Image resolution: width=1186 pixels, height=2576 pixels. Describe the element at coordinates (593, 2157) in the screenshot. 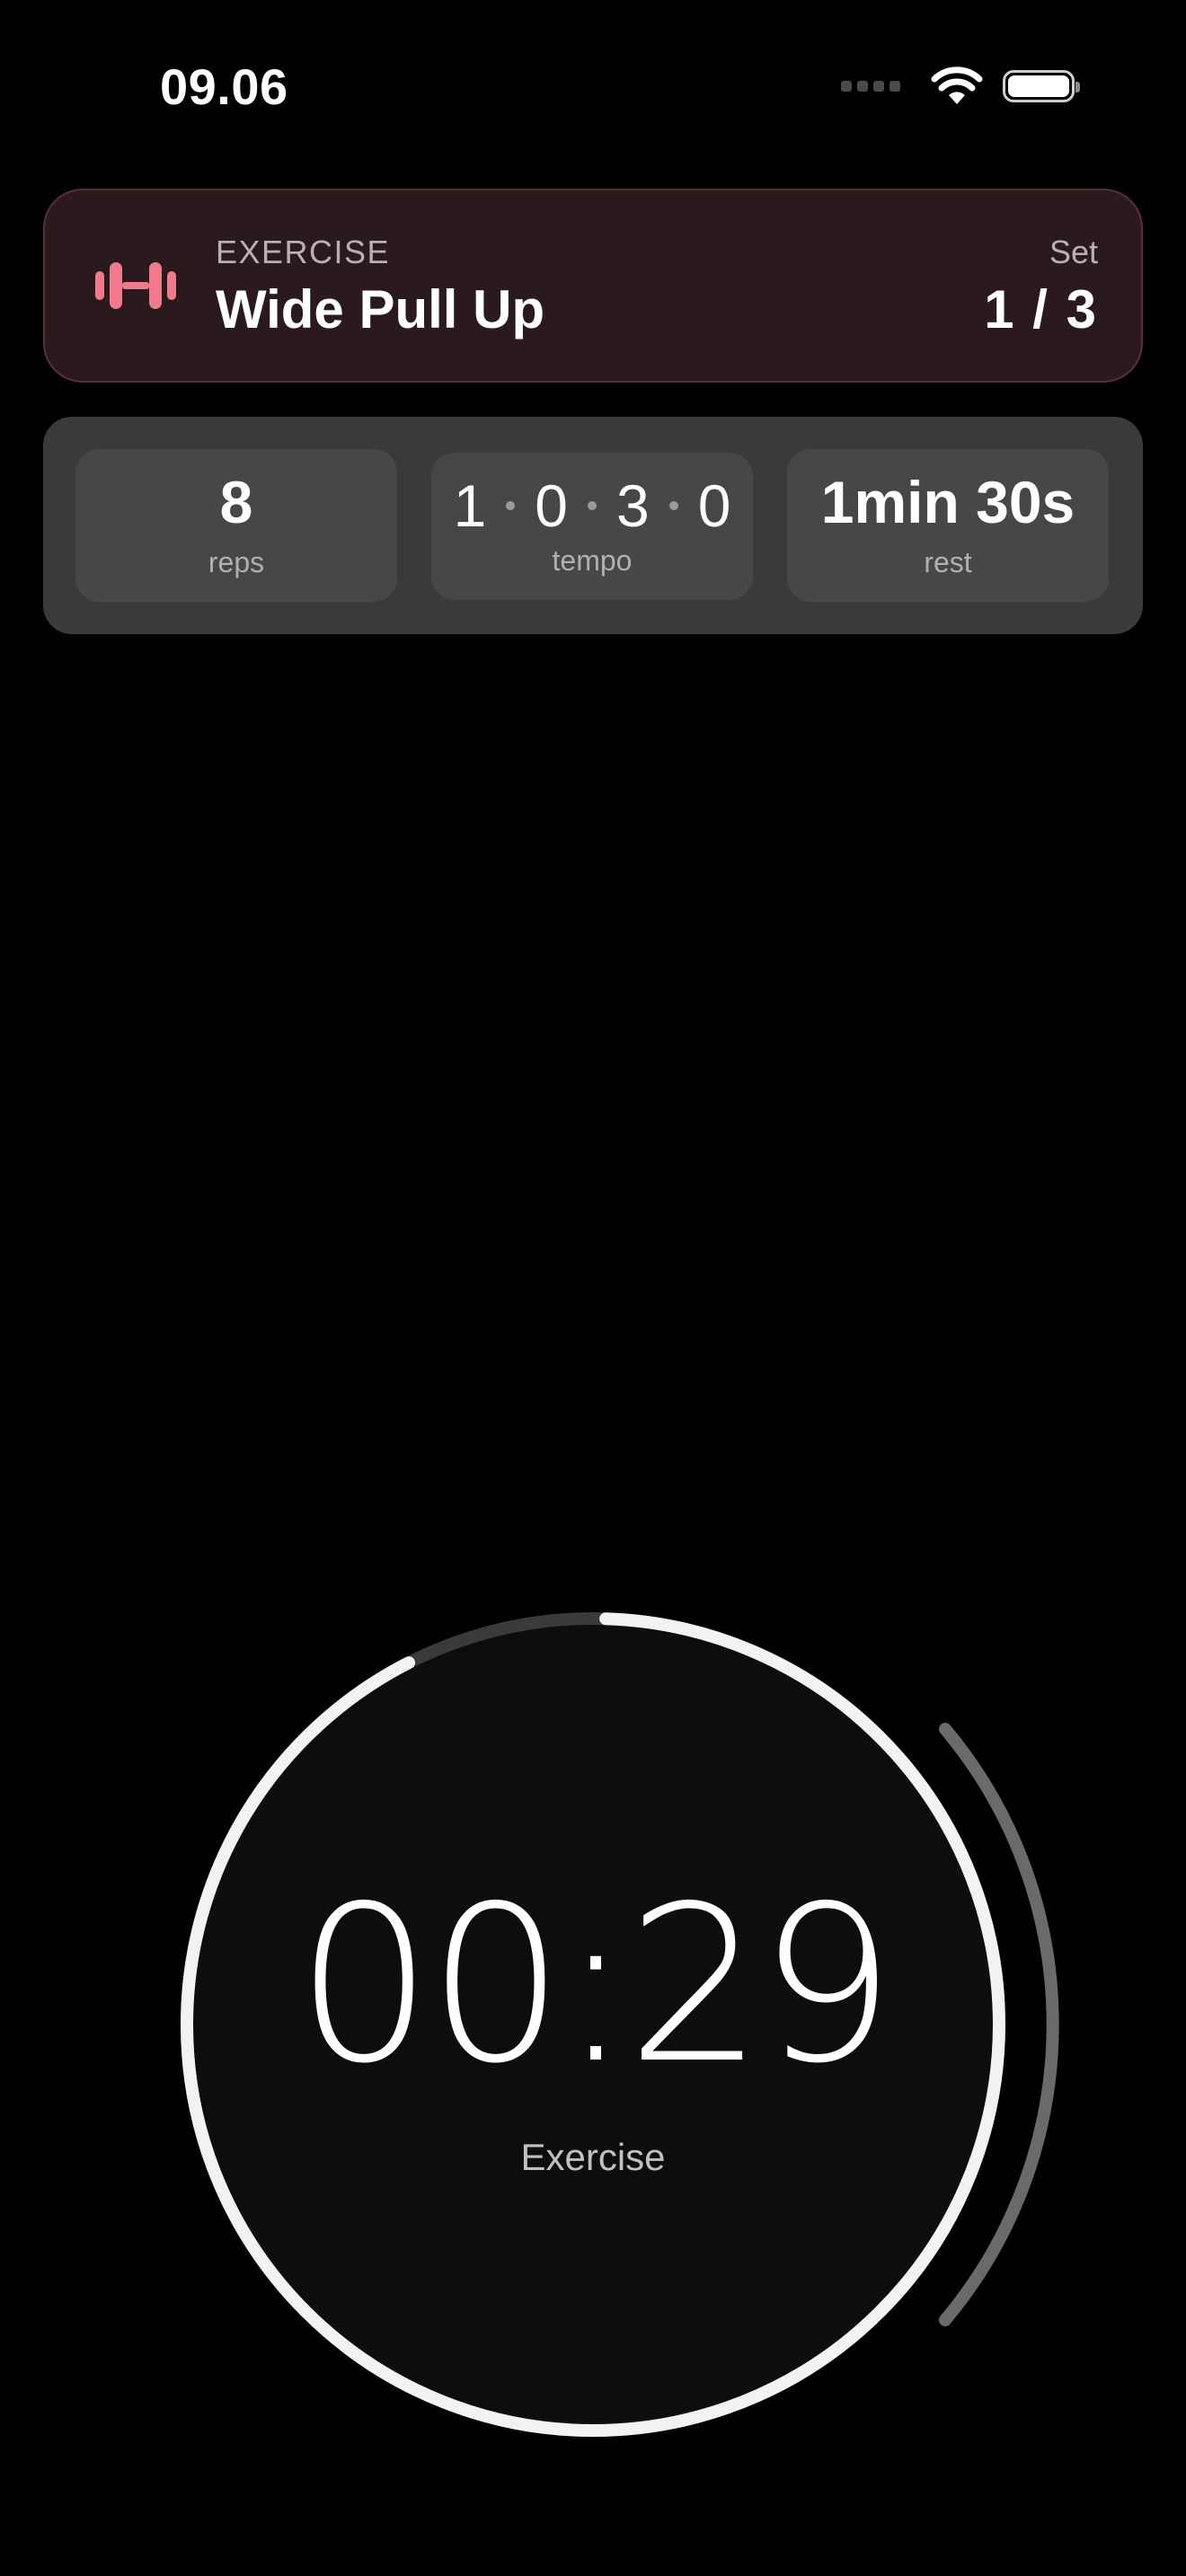

I see `timer-phase-label: Exercise` at that location.